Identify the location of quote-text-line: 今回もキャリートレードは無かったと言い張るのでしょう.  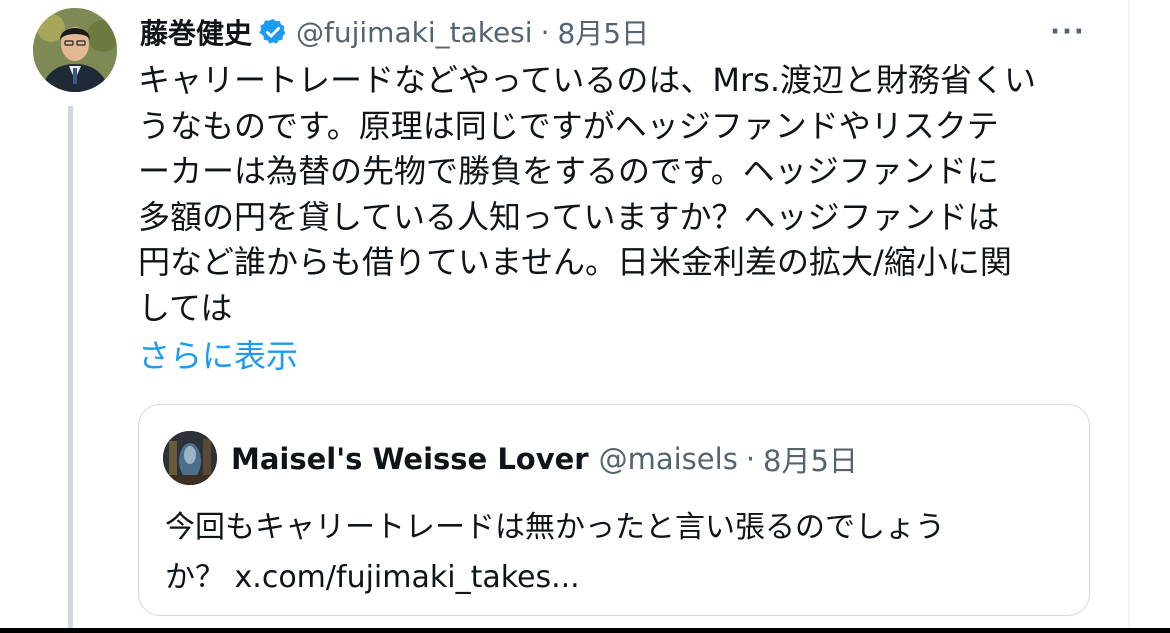
(555, 527).